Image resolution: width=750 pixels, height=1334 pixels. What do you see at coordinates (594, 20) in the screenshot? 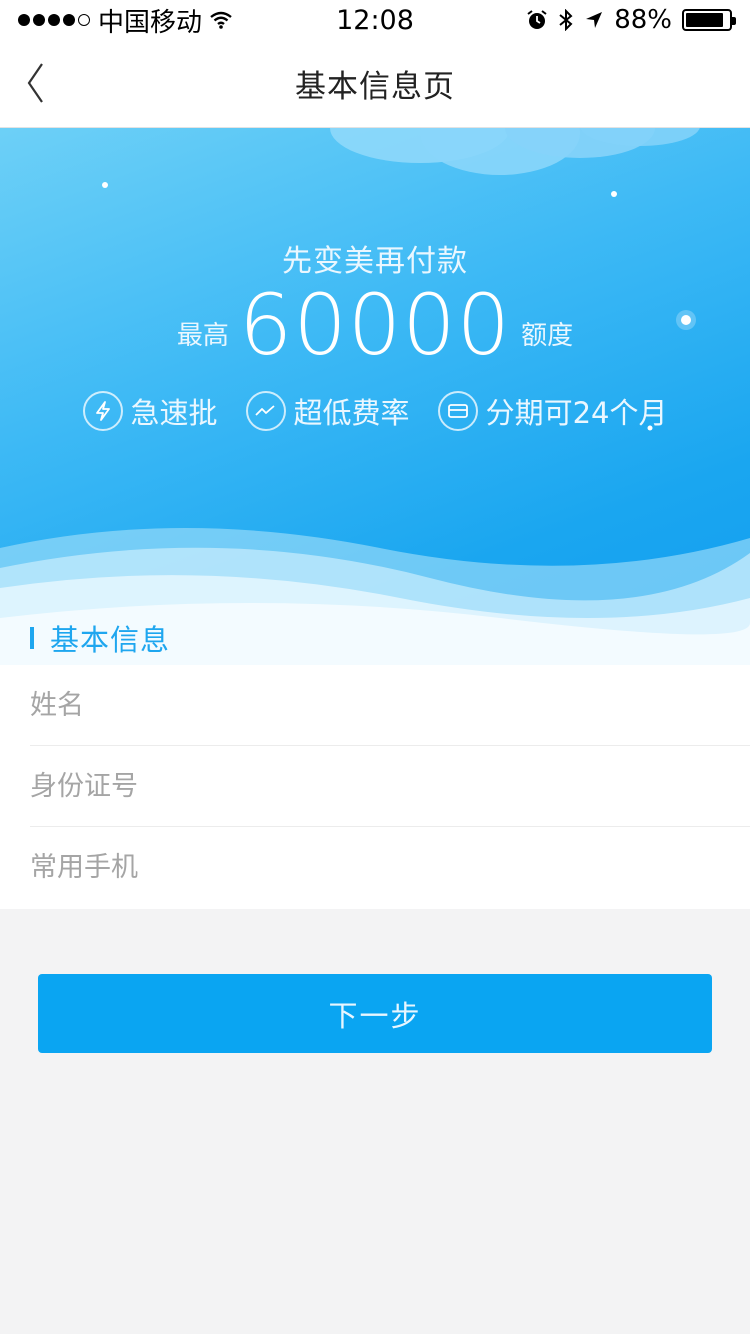
I see `location-arrow-icon` at bounding box center [594, 20].